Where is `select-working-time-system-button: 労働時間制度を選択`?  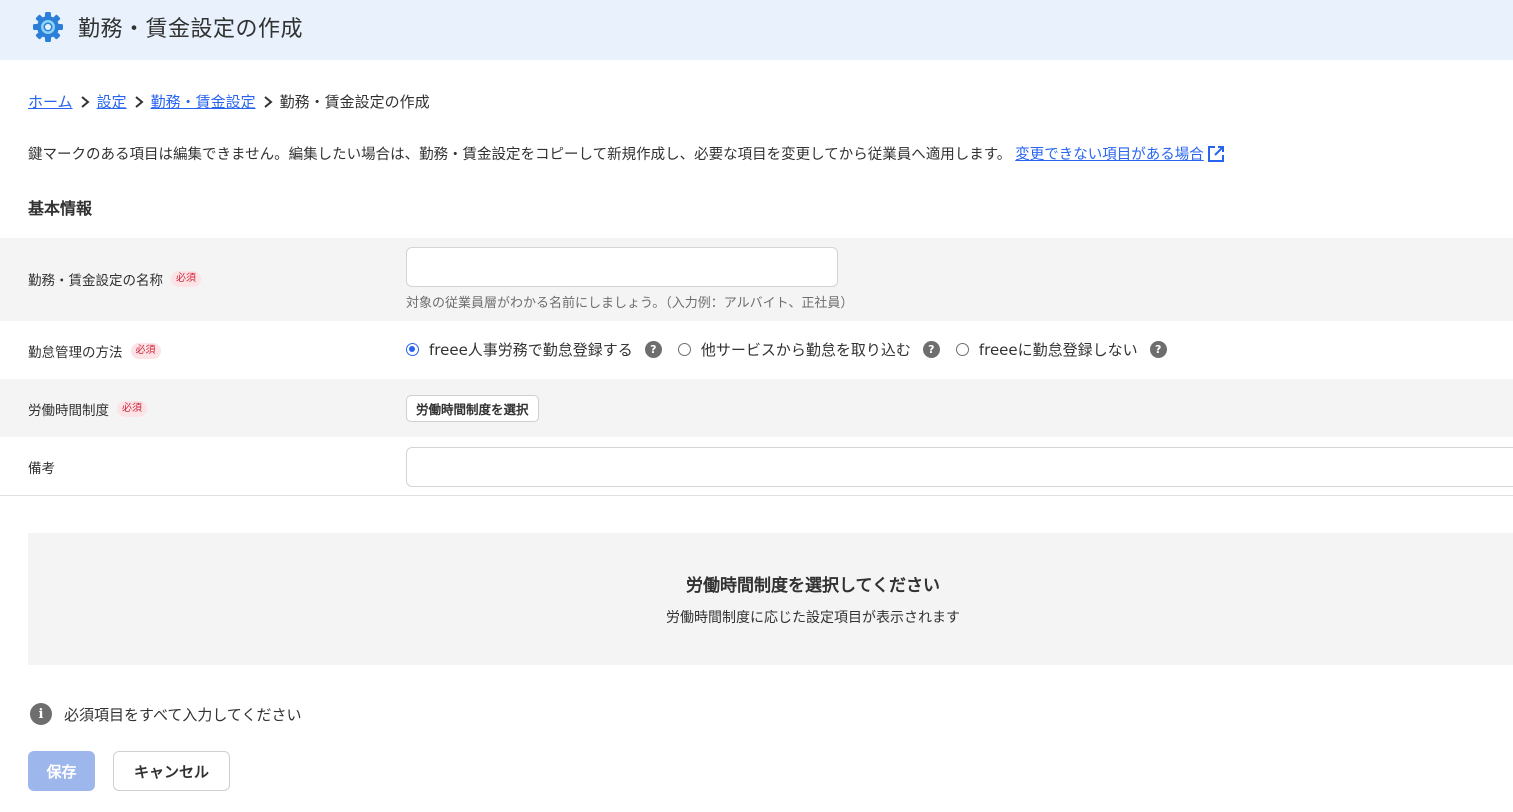 select-working-time-system-button: 労働時間制度を選択 is located at coordinates (472, 408).